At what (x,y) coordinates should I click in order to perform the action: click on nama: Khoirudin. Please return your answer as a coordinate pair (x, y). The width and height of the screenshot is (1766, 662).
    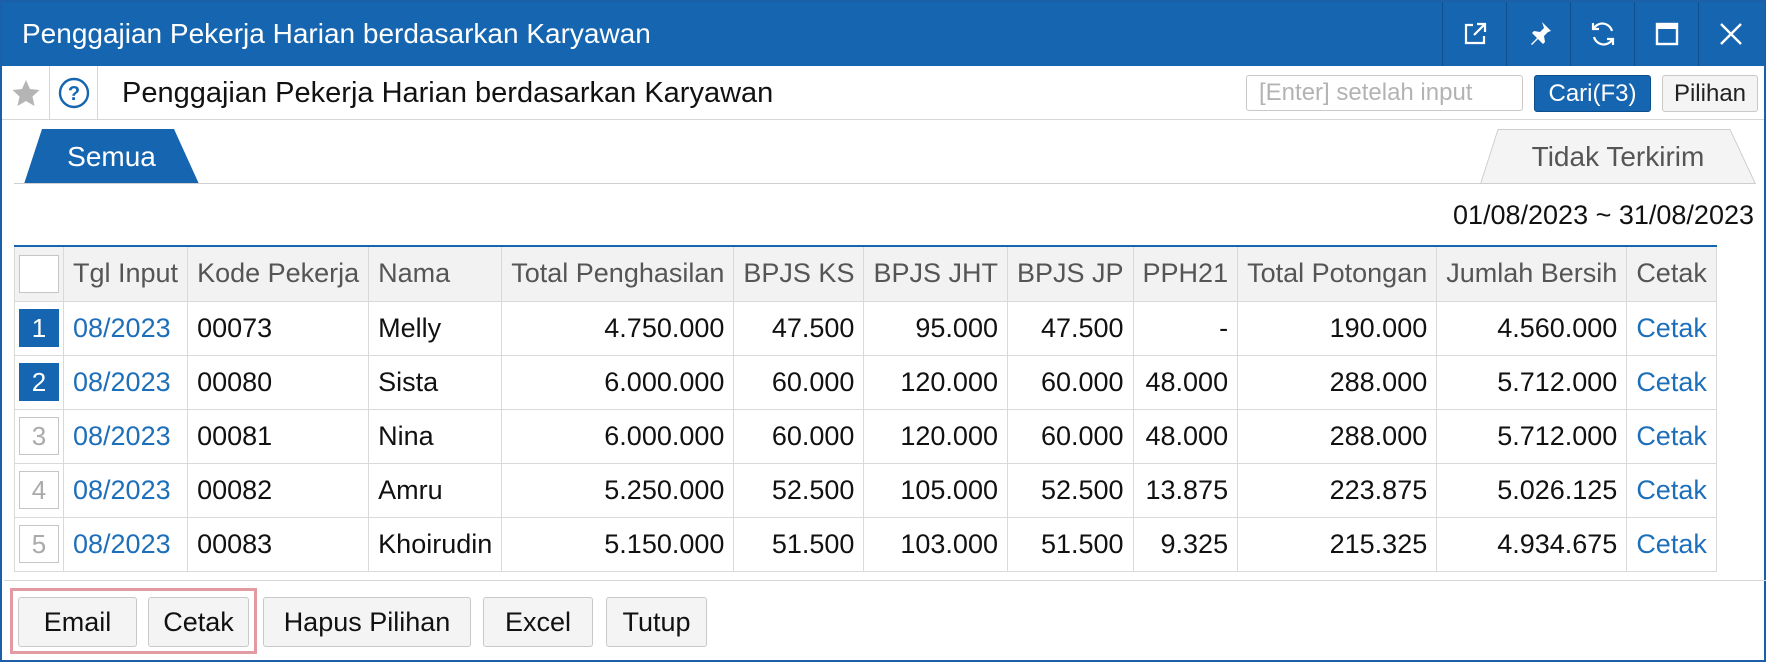
    Looking at the image, I should click on (435, 544).